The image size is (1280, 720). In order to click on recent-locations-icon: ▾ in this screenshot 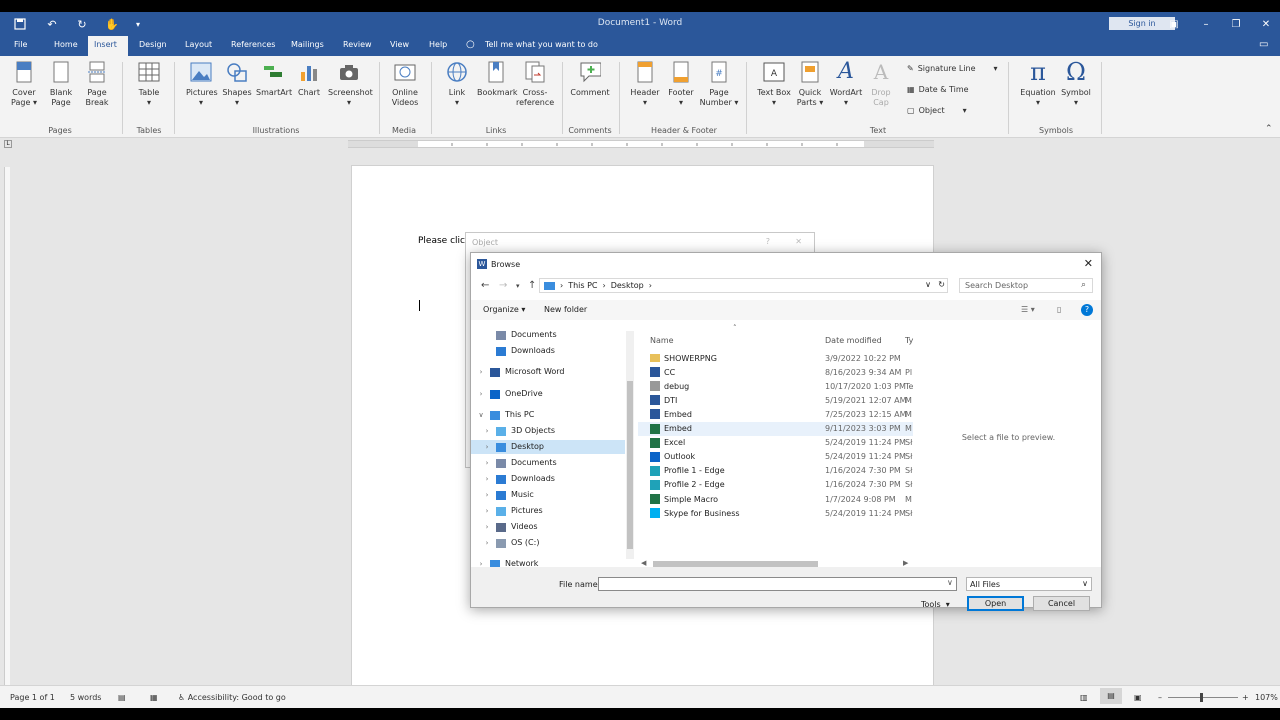, I will do `click(518, 286)`.